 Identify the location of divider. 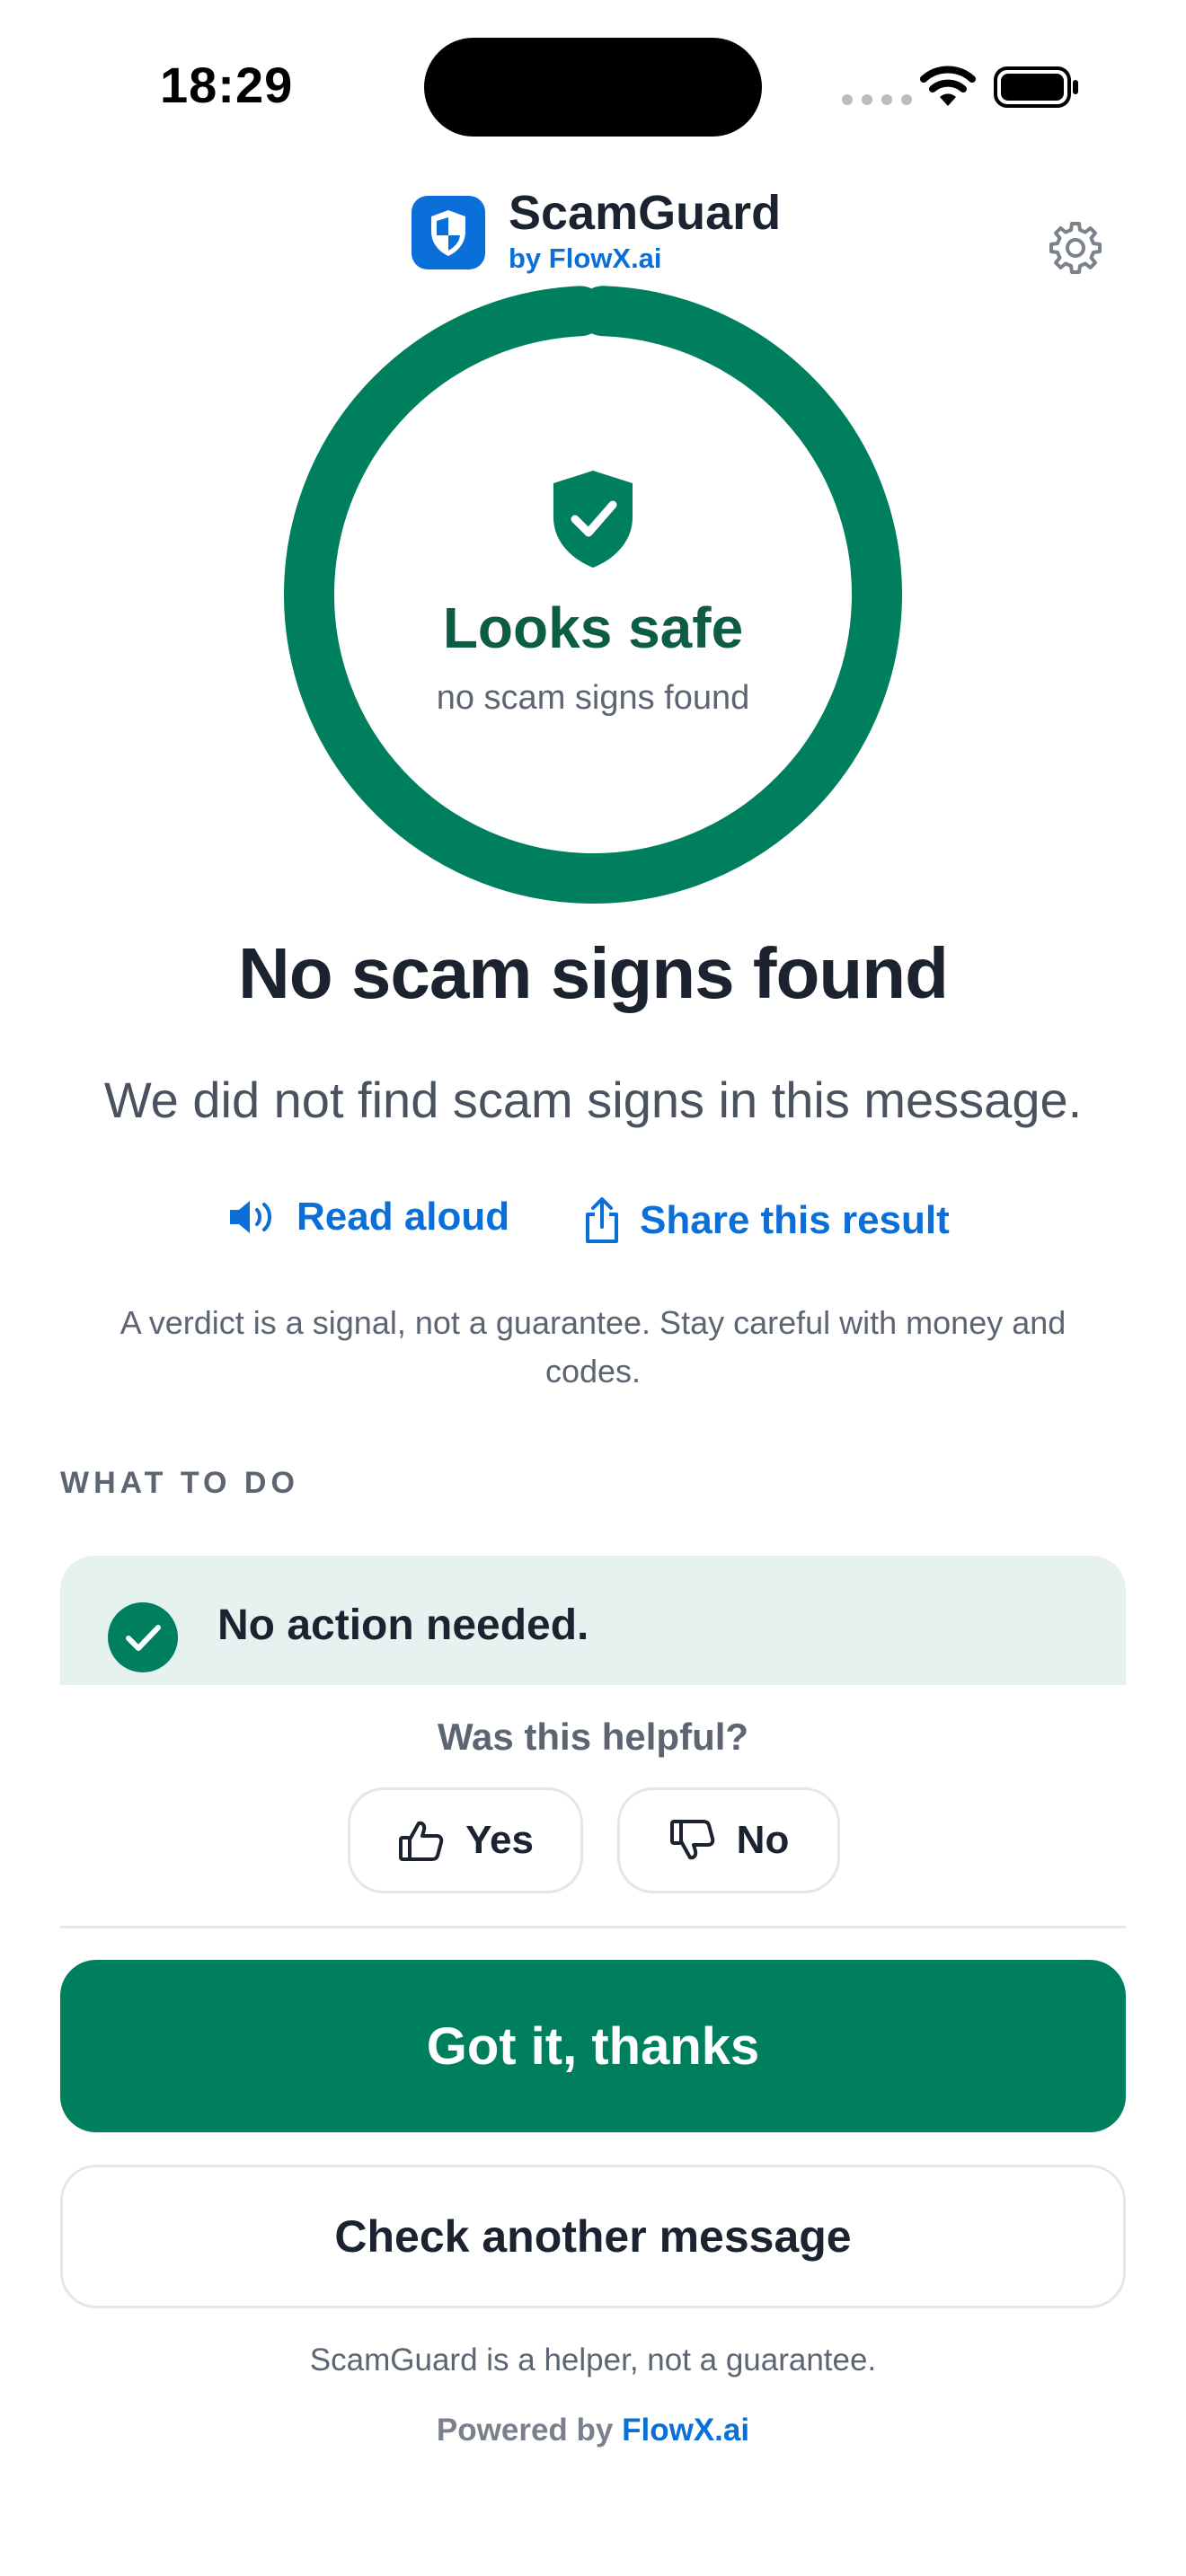
(593, 1927).